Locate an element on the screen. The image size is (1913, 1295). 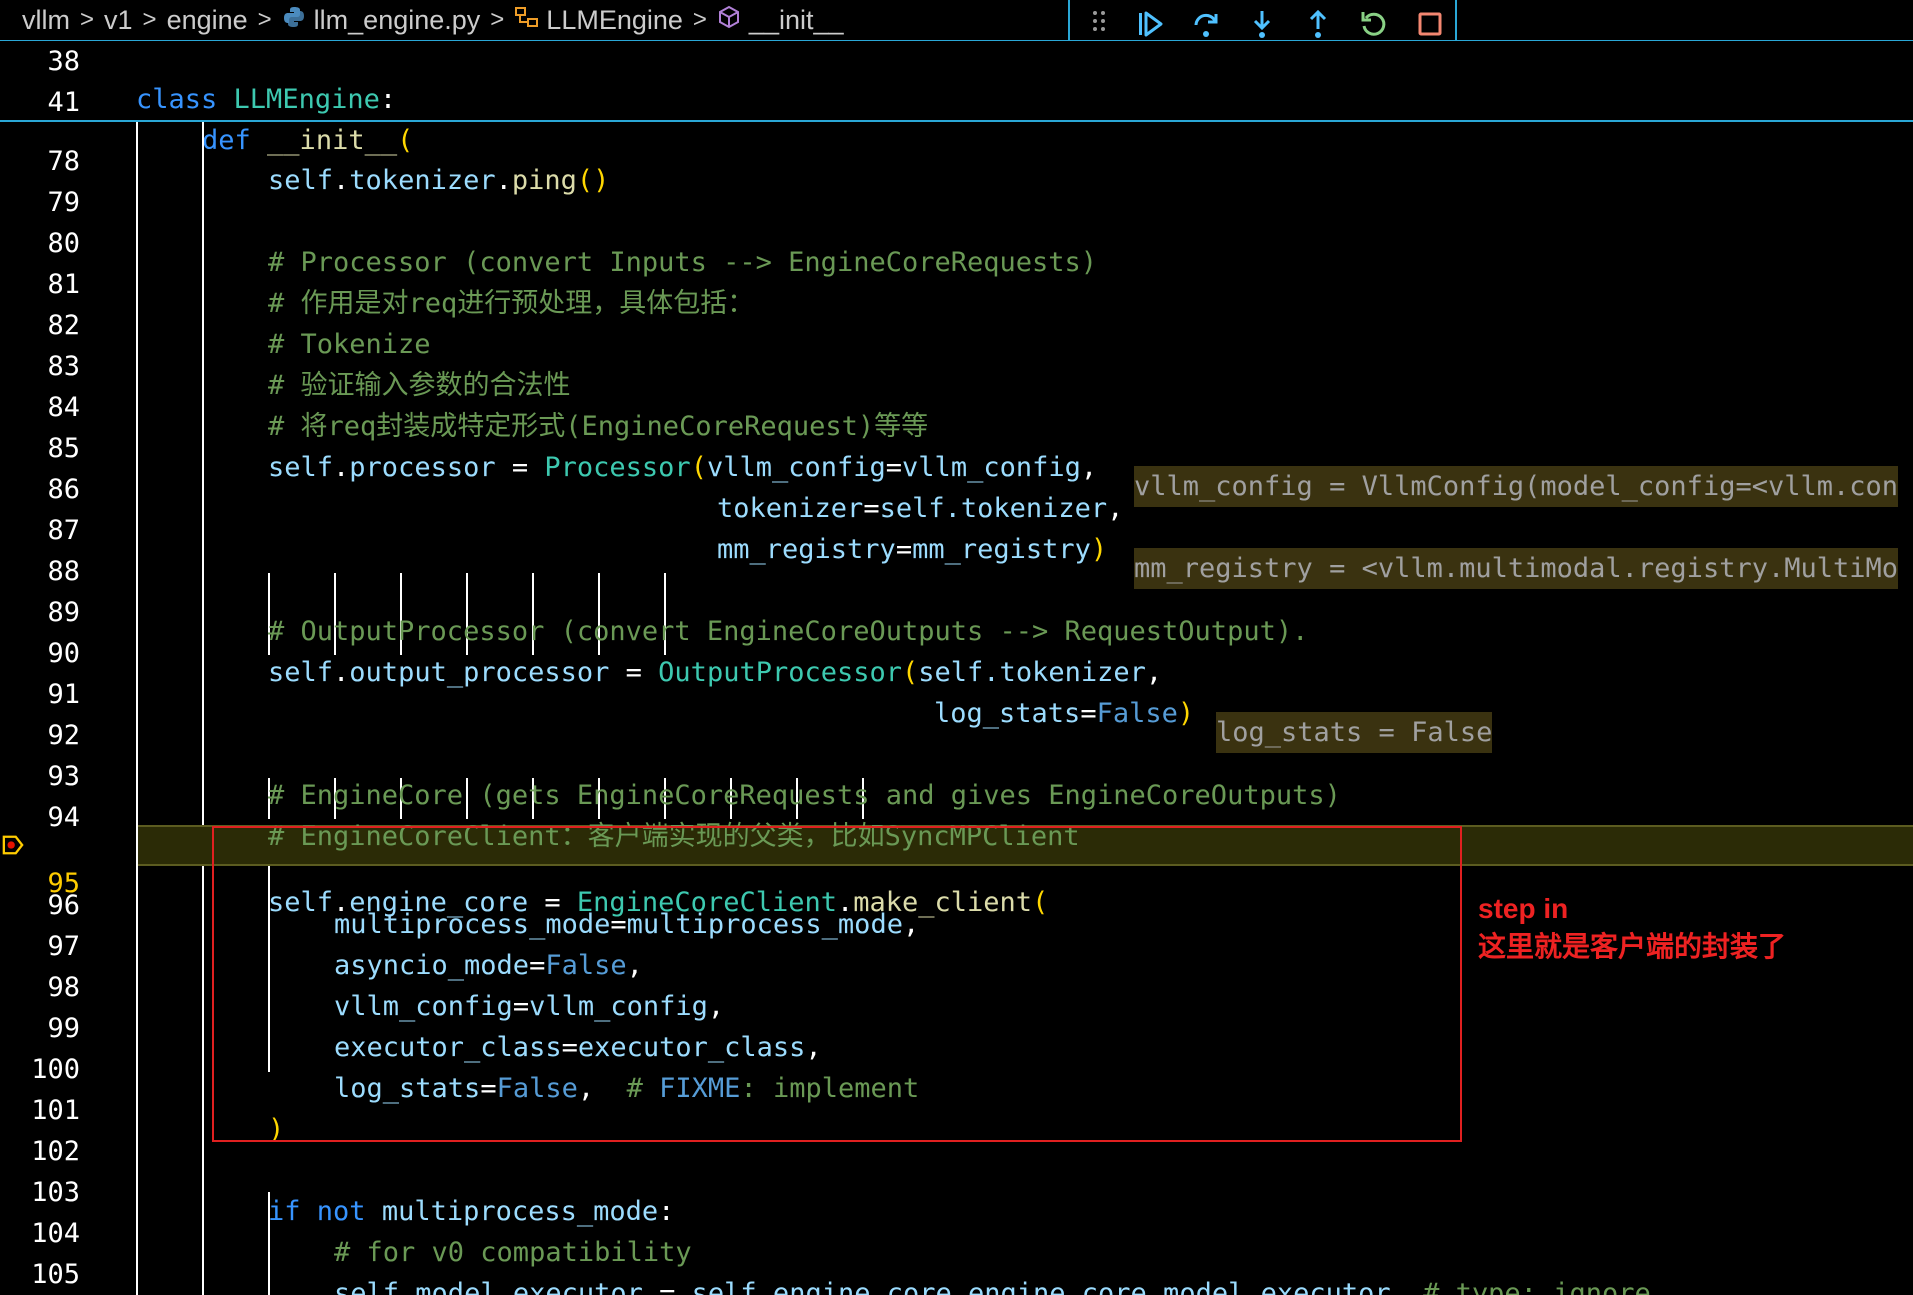
code-line: 88 is located at coordinates (956, 559).